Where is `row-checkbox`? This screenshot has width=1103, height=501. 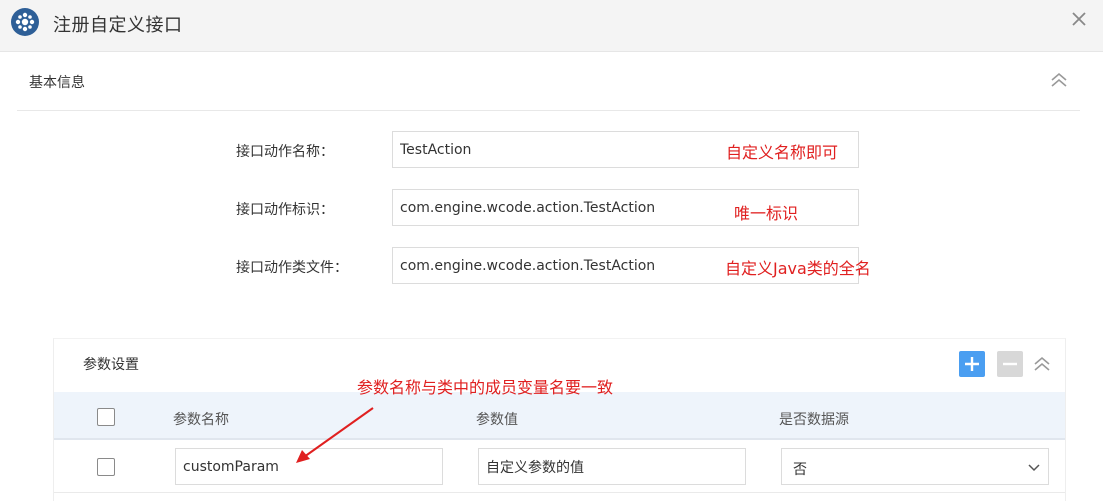 row-checkbox is located at coordinates (106, 467).